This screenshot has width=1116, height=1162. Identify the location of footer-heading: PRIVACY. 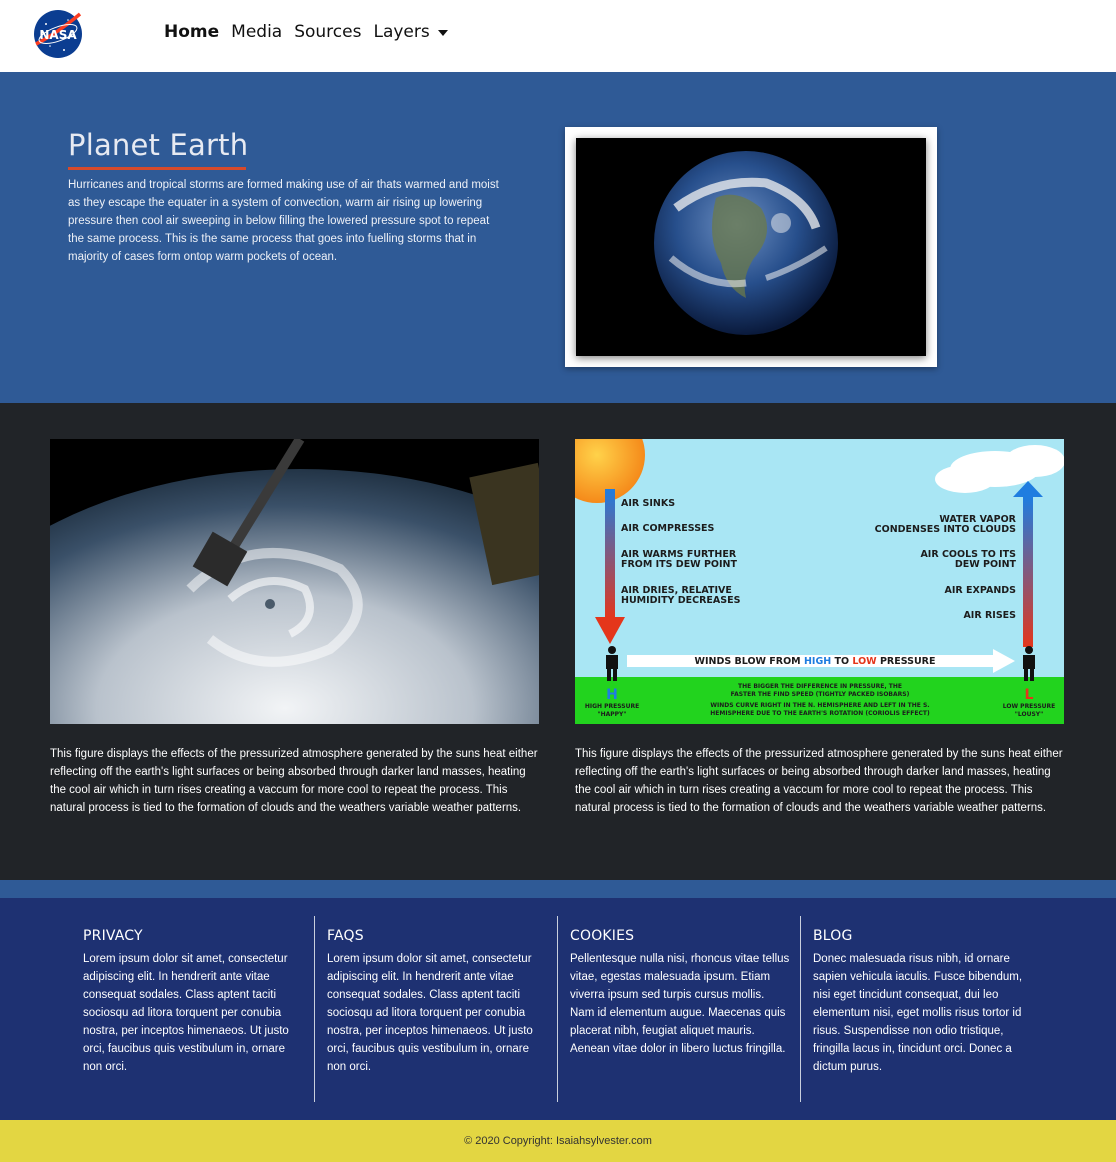
(193, 936).